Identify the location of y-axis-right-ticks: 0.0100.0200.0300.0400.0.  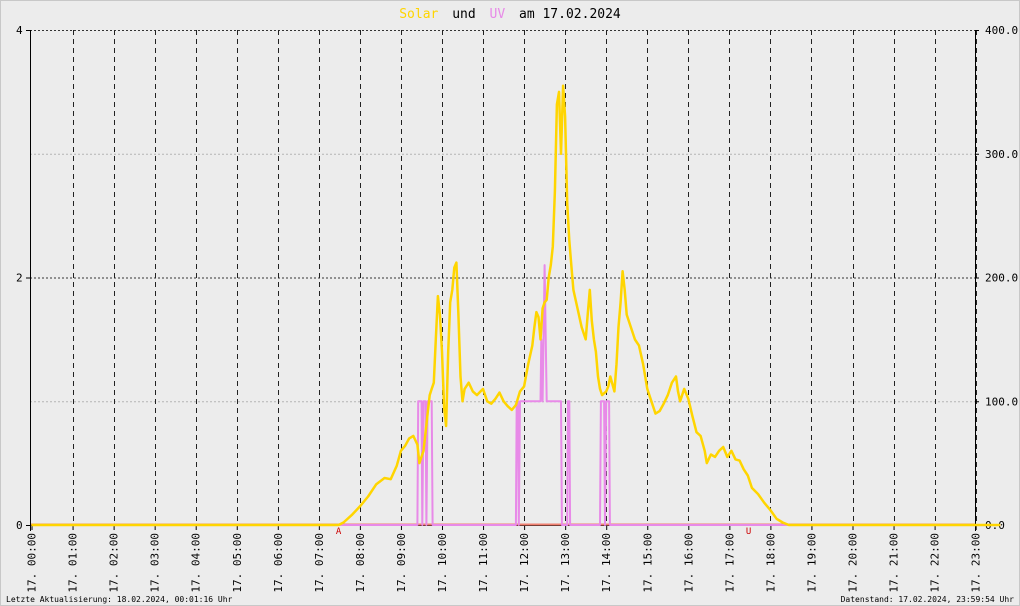
(996, 278).